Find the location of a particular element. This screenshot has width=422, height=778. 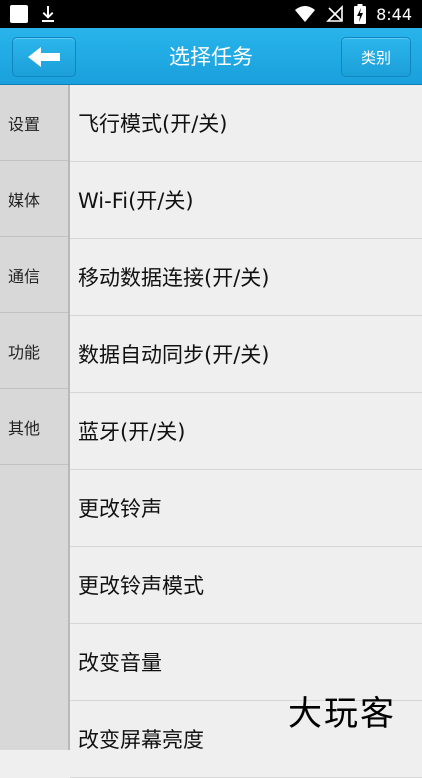

status-bar: 8:44 is located at coordinates (211, 14).